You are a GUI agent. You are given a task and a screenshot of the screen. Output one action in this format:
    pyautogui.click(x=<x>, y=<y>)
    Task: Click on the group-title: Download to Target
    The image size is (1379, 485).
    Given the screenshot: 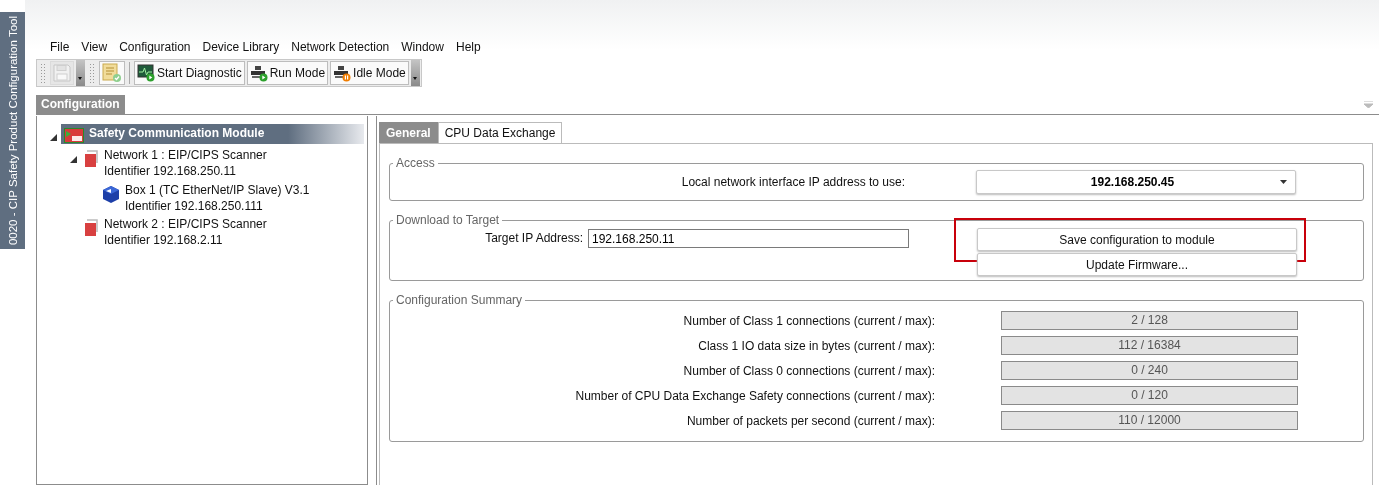 What is the action you would take?
    pyautogui.click(x=448, y=220)
    